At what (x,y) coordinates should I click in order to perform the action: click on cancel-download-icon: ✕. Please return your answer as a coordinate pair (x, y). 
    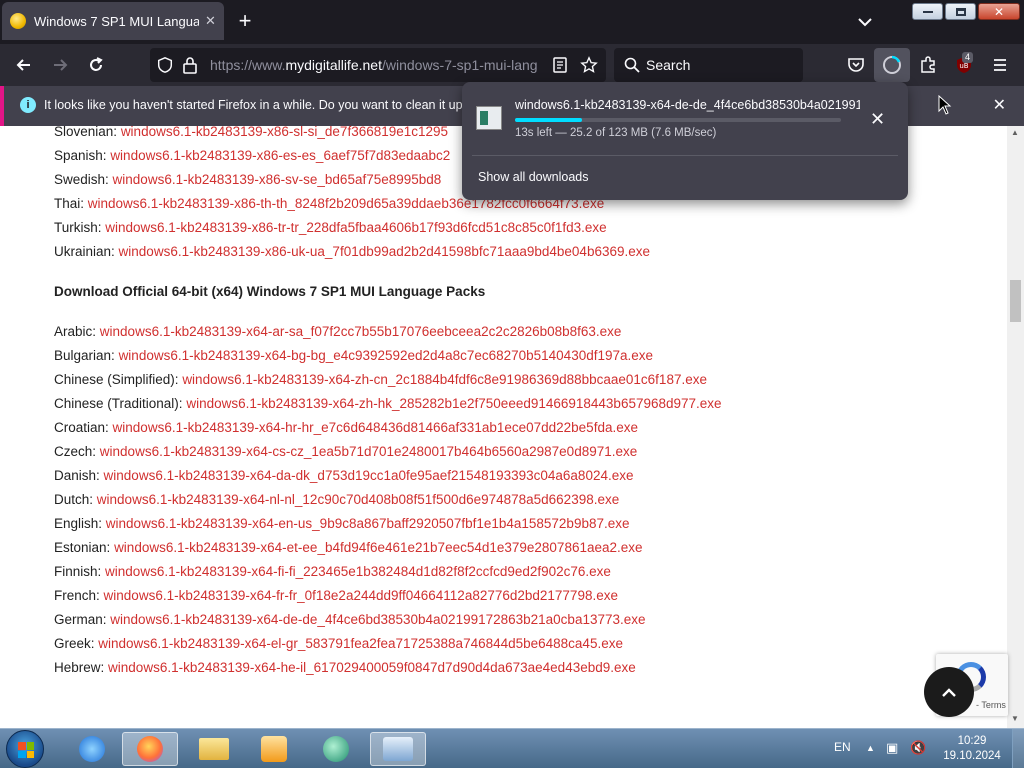
    Looking at the image, I should click on (877, 119).